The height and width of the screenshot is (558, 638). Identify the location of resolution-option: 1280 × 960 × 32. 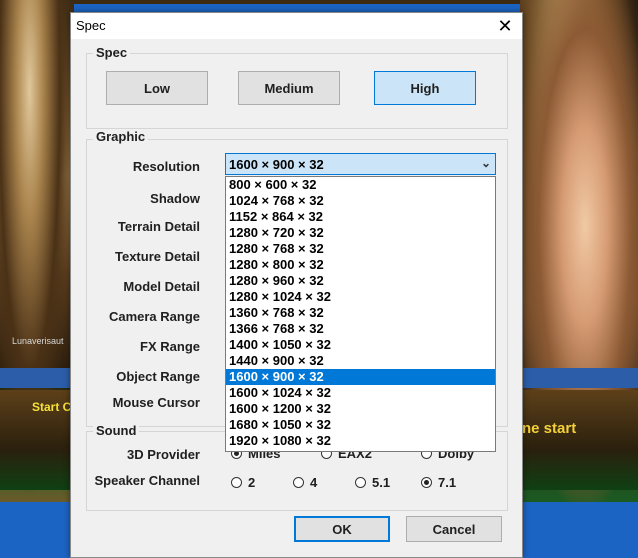
(360, 281).